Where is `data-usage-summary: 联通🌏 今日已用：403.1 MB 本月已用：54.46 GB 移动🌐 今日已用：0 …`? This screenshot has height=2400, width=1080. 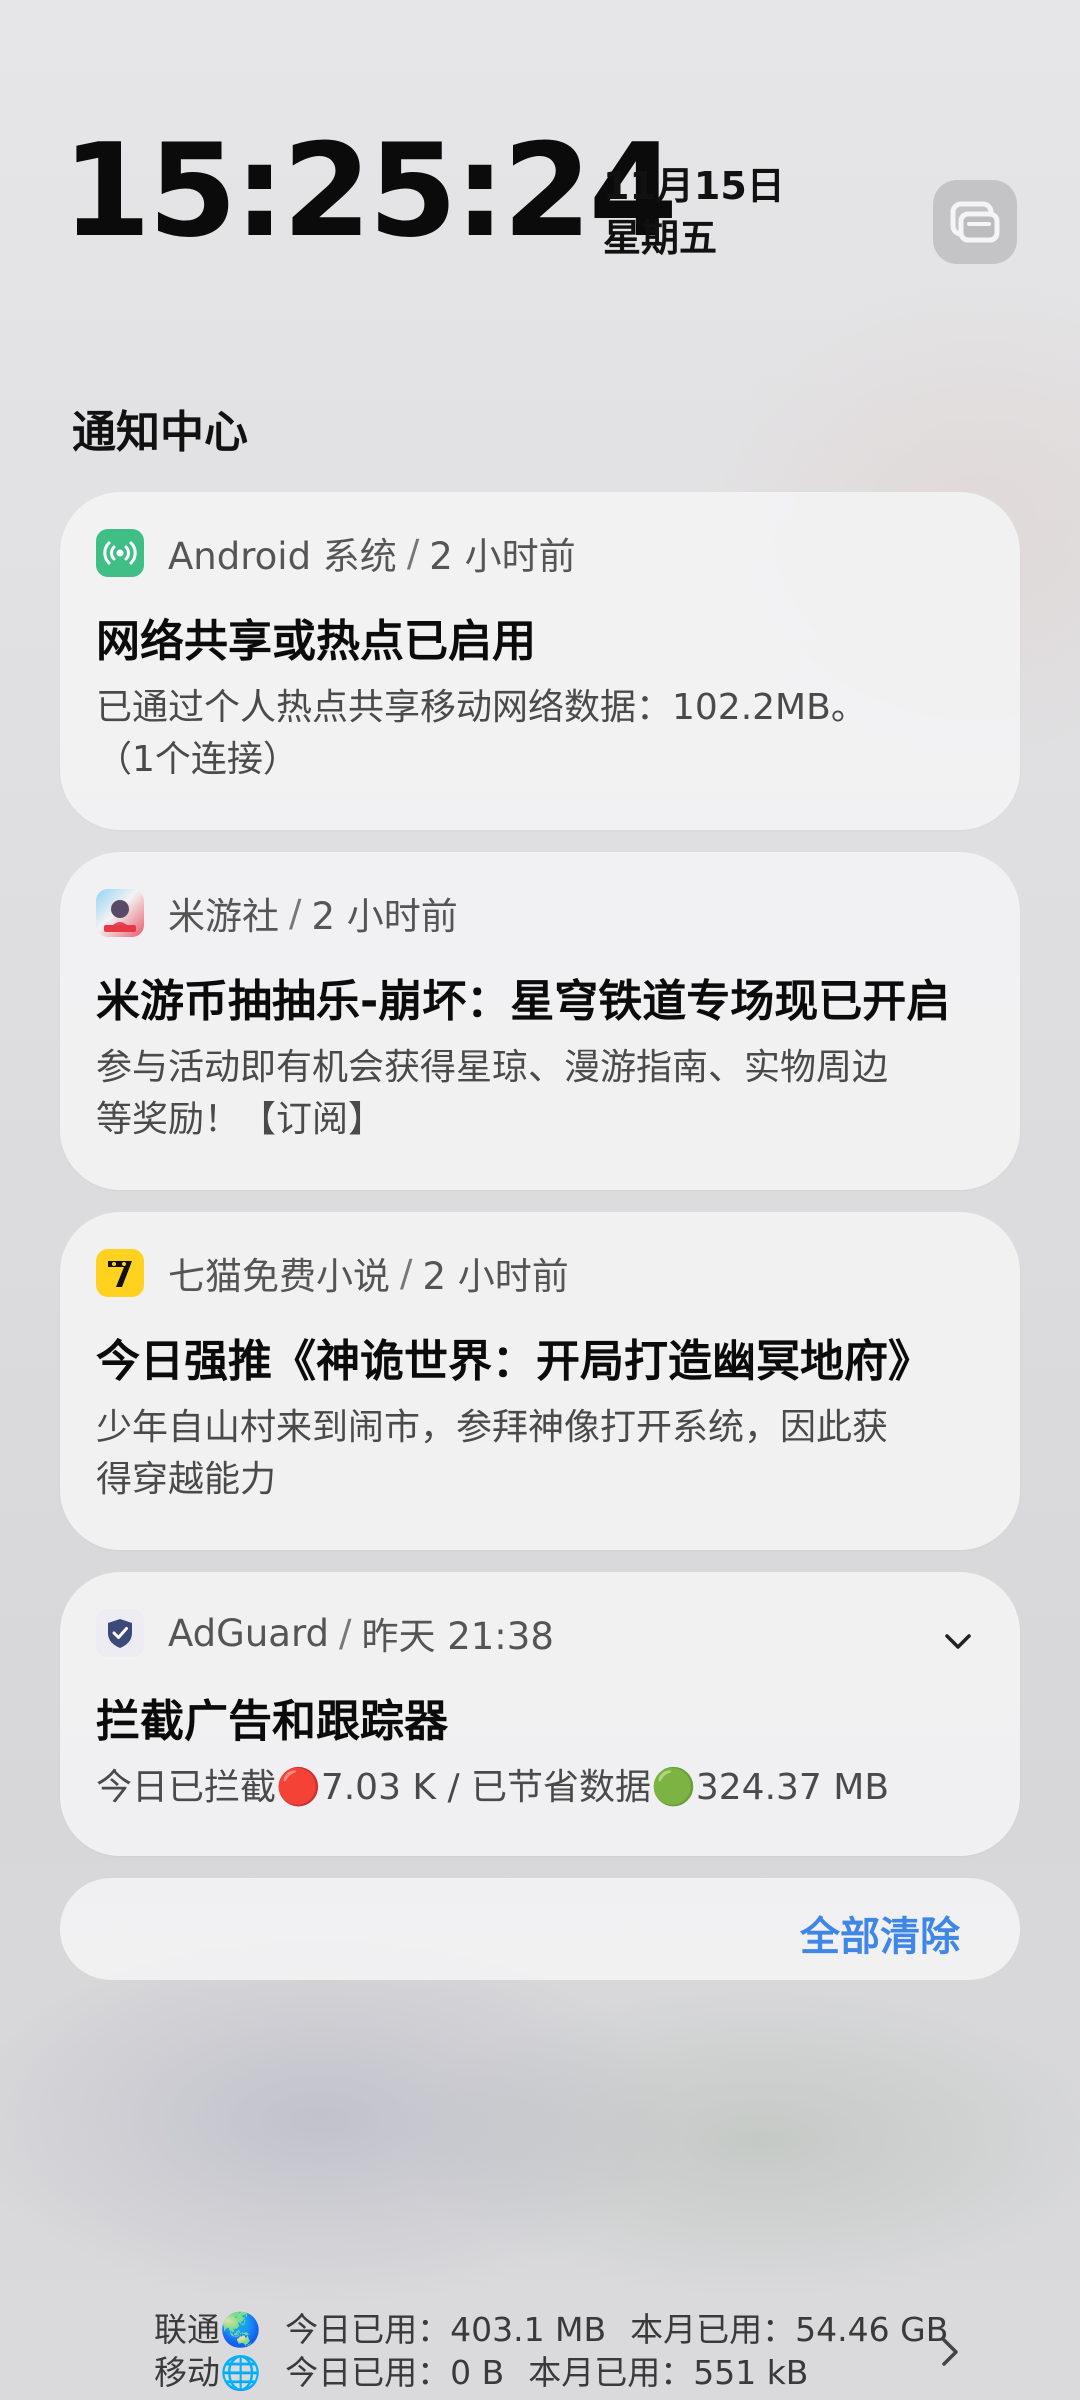 data-usage-summary: 联通🌏 今日已用：403.1 MB 本月已用：54.46 GB 移动🌐 今日已用：0 … is located at coordinates (551, 2351).